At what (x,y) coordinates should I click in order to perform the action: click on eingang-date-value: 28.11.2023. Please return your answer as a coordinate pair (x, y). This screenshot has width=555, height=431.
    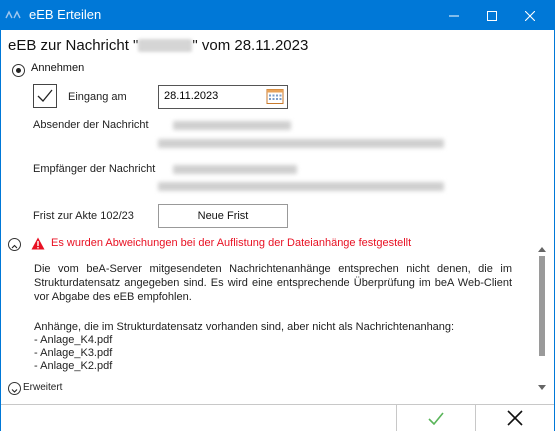
    Looking at the image, I should click on (191, 96).